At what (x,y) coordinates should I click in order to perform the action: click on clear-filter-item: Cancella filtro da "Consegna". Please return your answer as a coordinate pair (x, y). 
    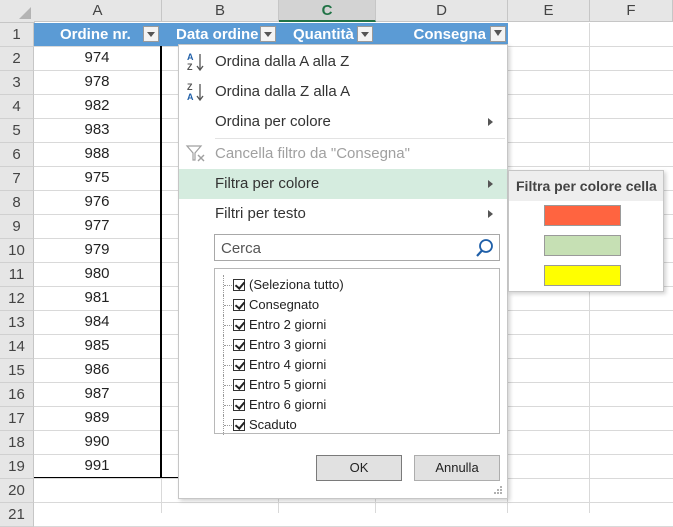
    Looking at the image, I should click on (343, 154).